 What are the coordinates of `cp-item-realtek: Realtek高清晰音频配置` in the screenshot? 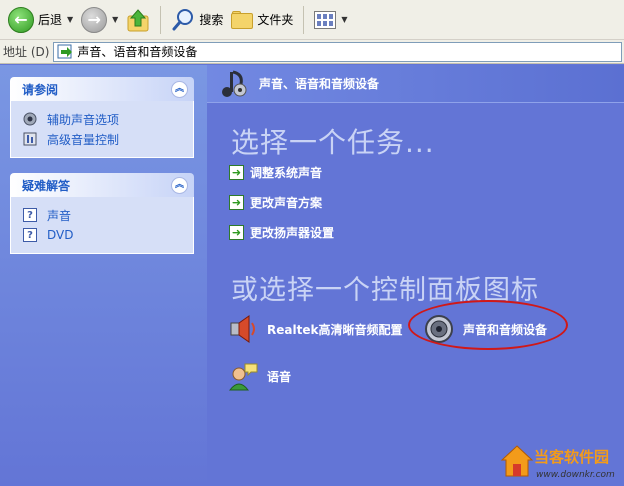 It's located at (314, 329).